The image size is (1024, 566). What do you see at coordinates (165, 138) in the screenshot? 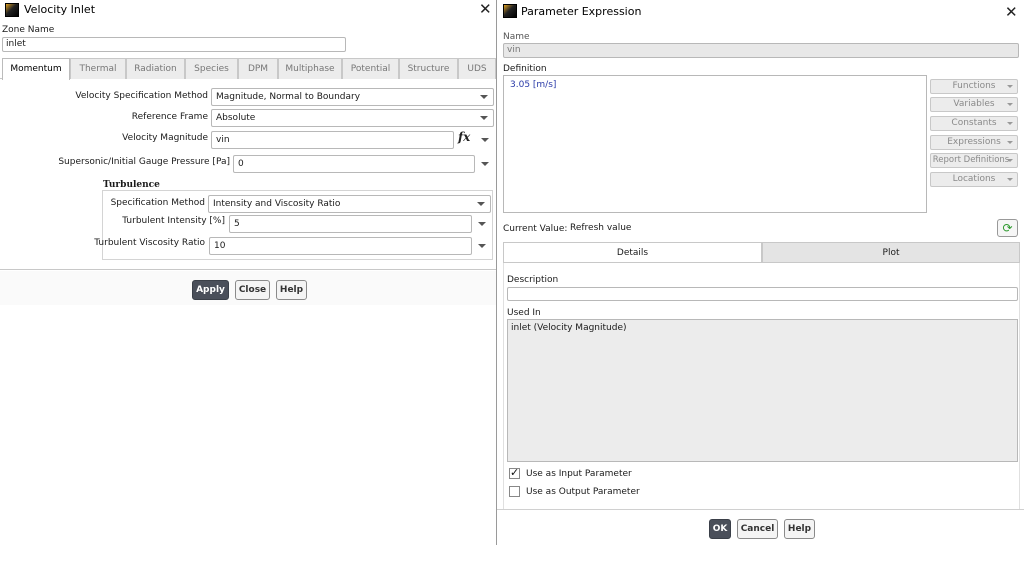
I see `velocity-magnitude-label: Velocity Magnitude` at bounding box center [165, 138].